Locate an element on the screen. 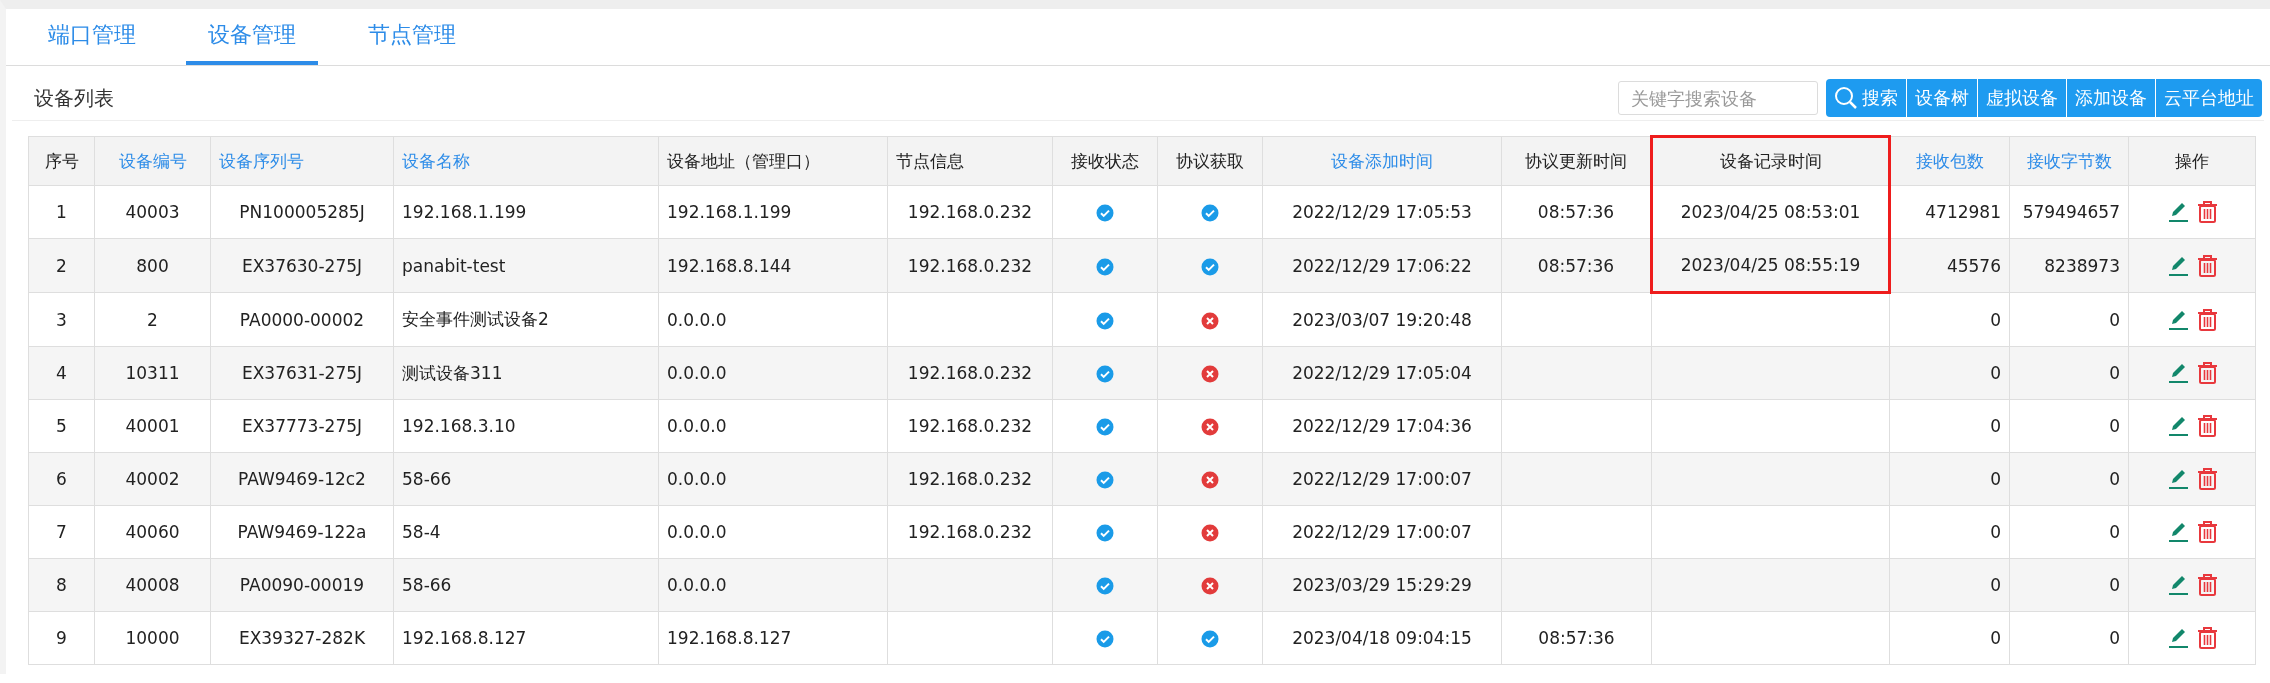 The image size is (2270, 683). column-header: 设备添加时间 is located at coordinates (1382, 161).